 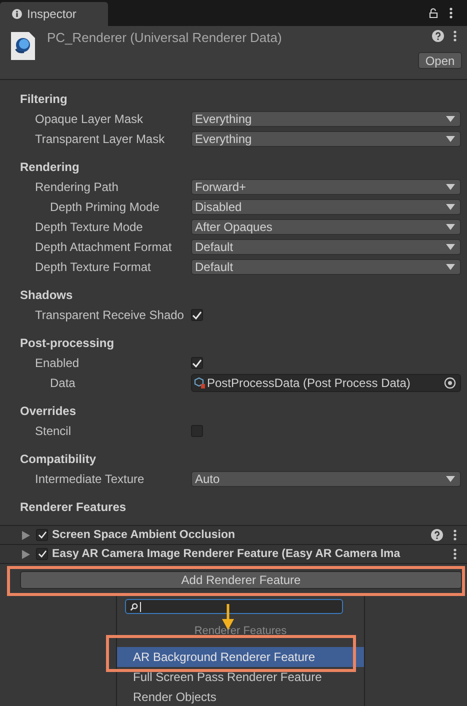 I want to click on section-heading: Filtering, so click(x=43, y=99).